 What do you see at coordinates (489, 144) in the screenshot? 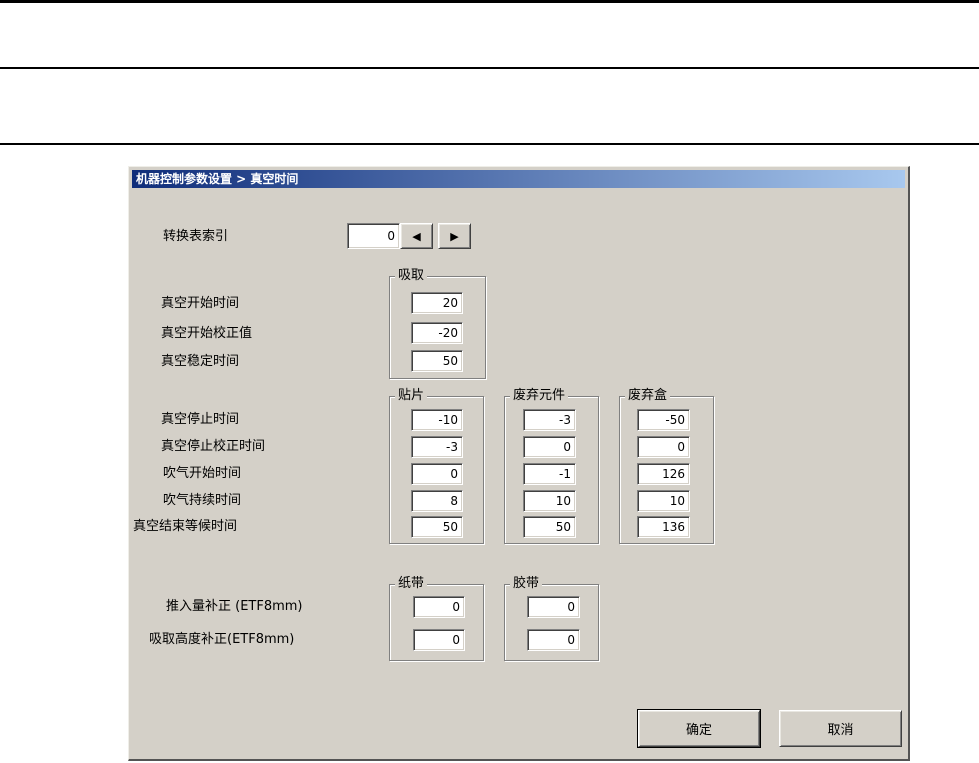
I see `page-rule-bottom` at bounding box center [489, 144].